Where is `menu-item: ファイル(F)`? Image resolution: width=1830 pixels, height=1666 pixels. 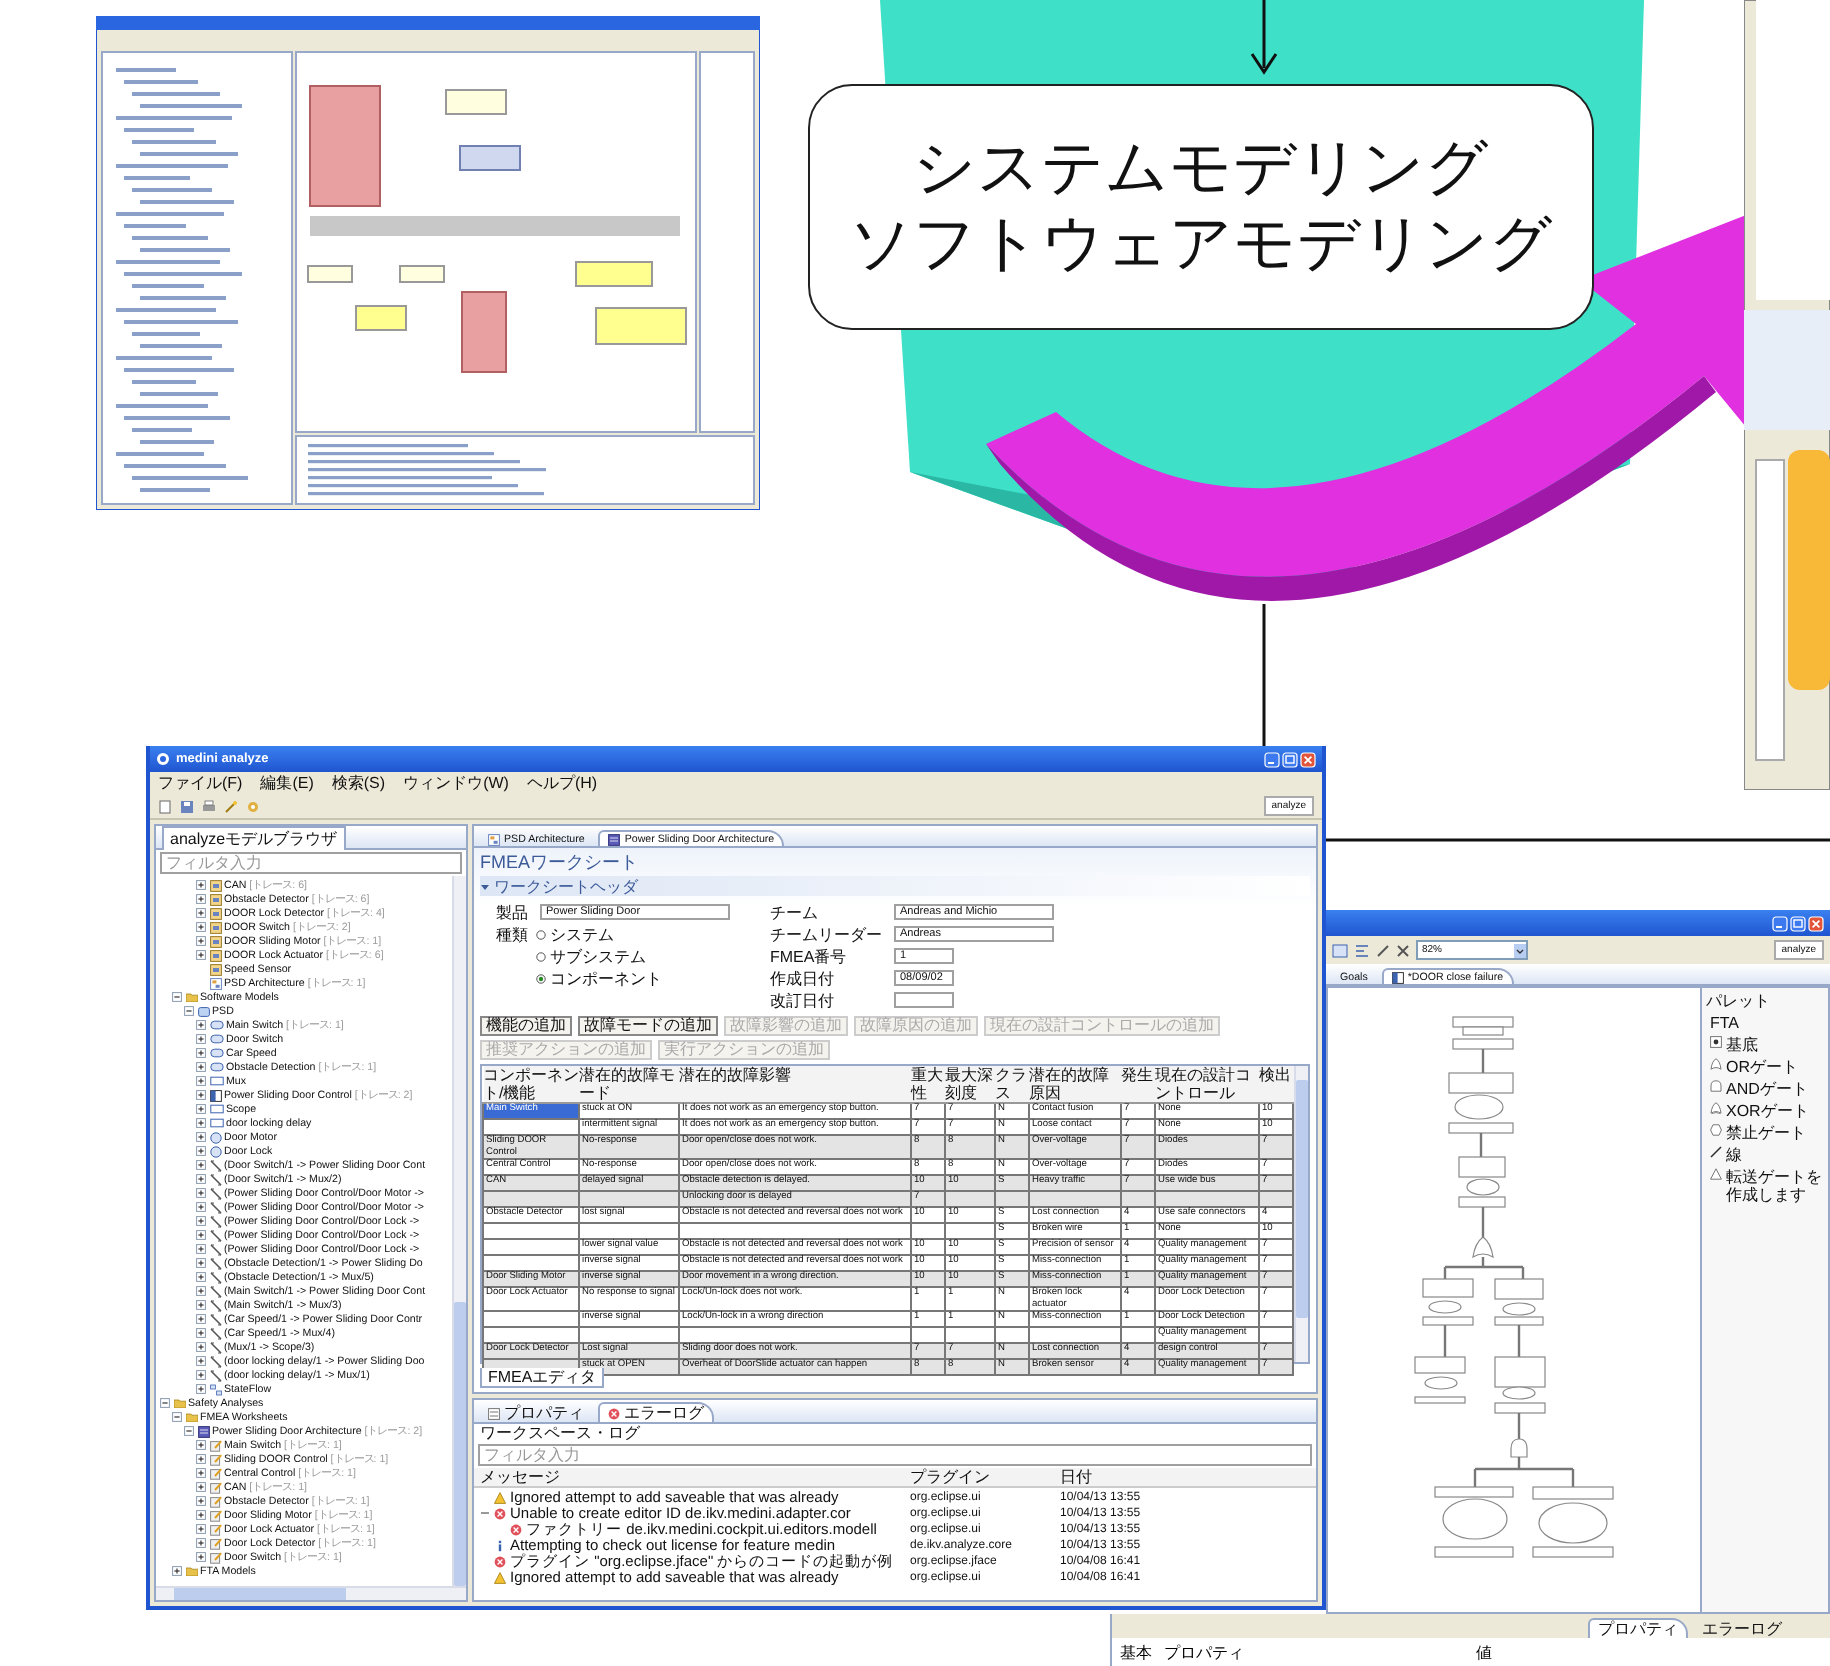
menu-item: ファイル(F) is located at coordinates (200, 783).